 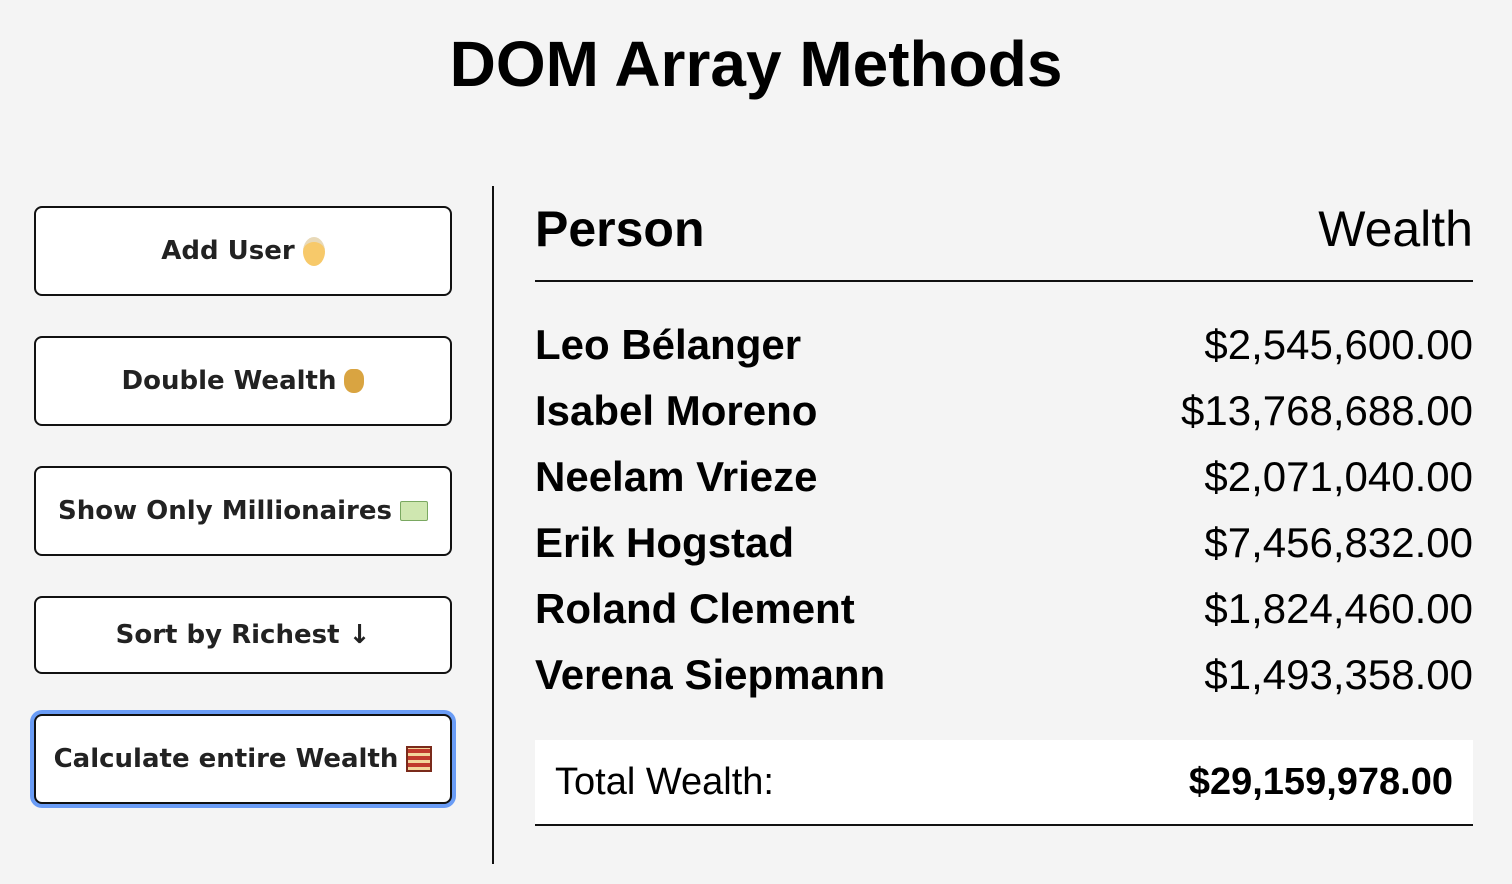 I want to click on table-row: Erik Hogstad $7,456,832.00, so click(x=1004, y=543).